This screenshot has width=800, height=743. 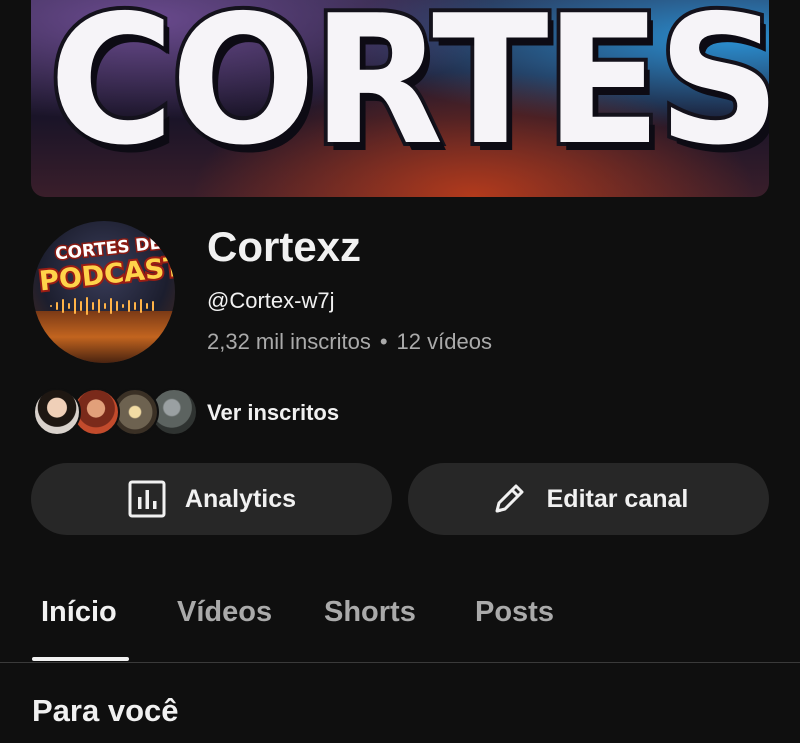 I want to click on tab-inicio: Início, so click(x=79, y=612).